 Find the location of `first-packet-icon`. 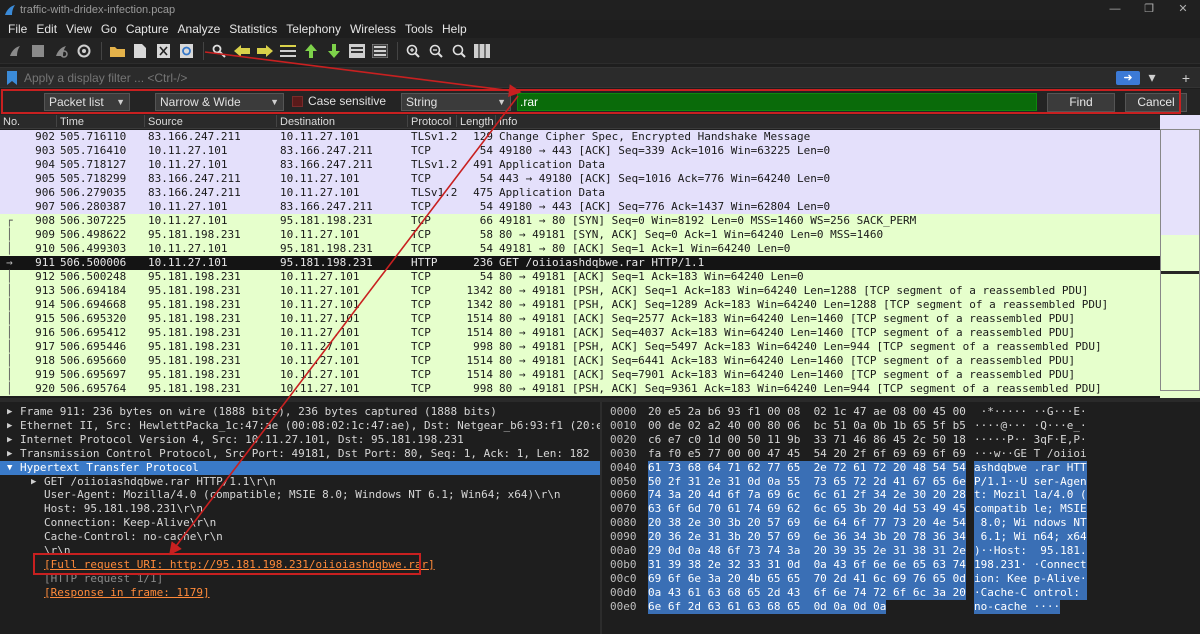

first-packet-icon is located at coordinates (311, 51).